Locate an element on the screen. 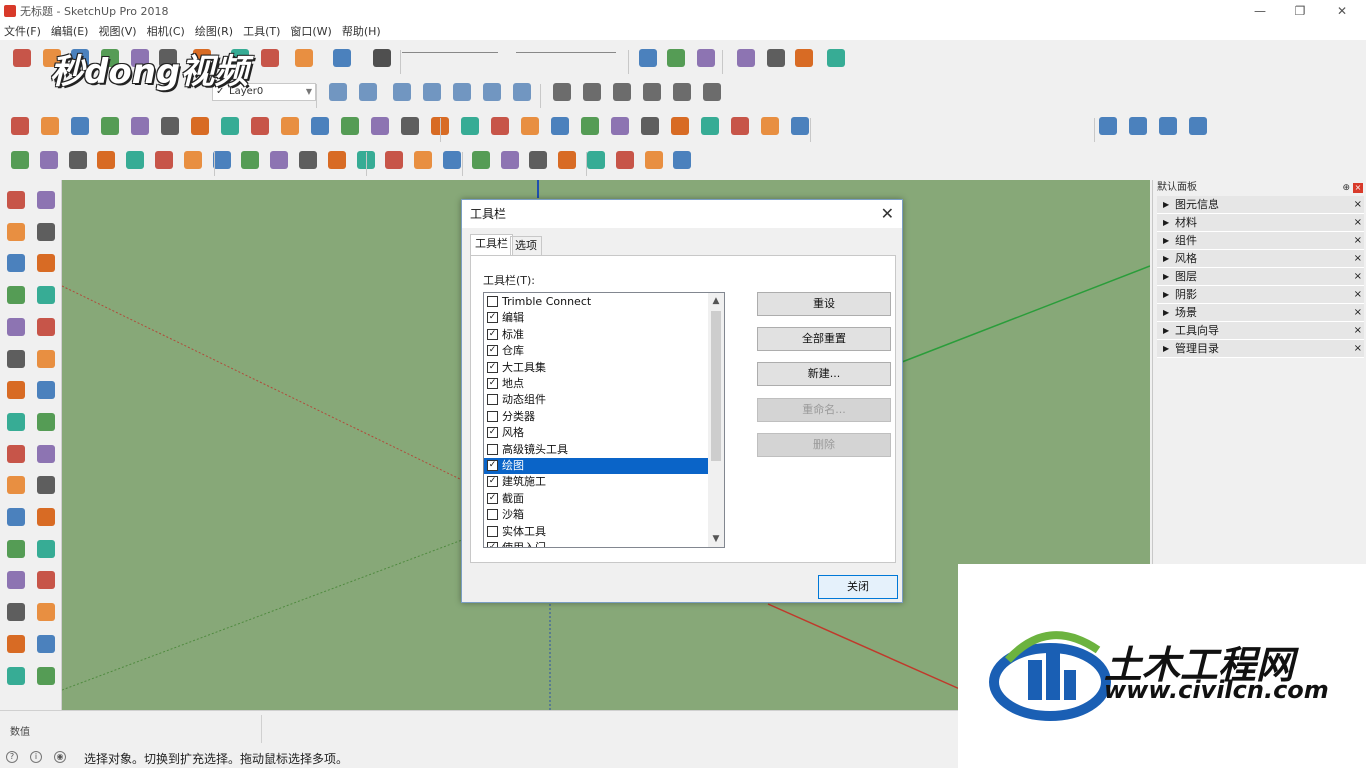 This screenshot has height=768, width=1366. menu-view: 视图(V) is located at coordinates (117, 31).